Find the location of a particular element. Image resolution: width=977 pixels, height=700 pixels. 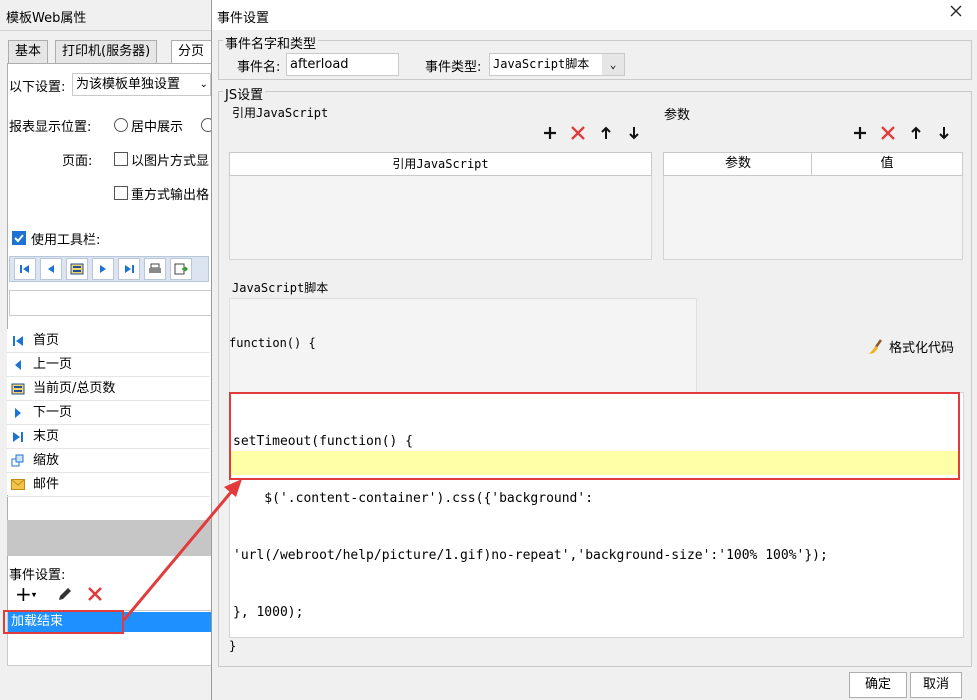

zoom-icon is located at coordinates (18, 460).